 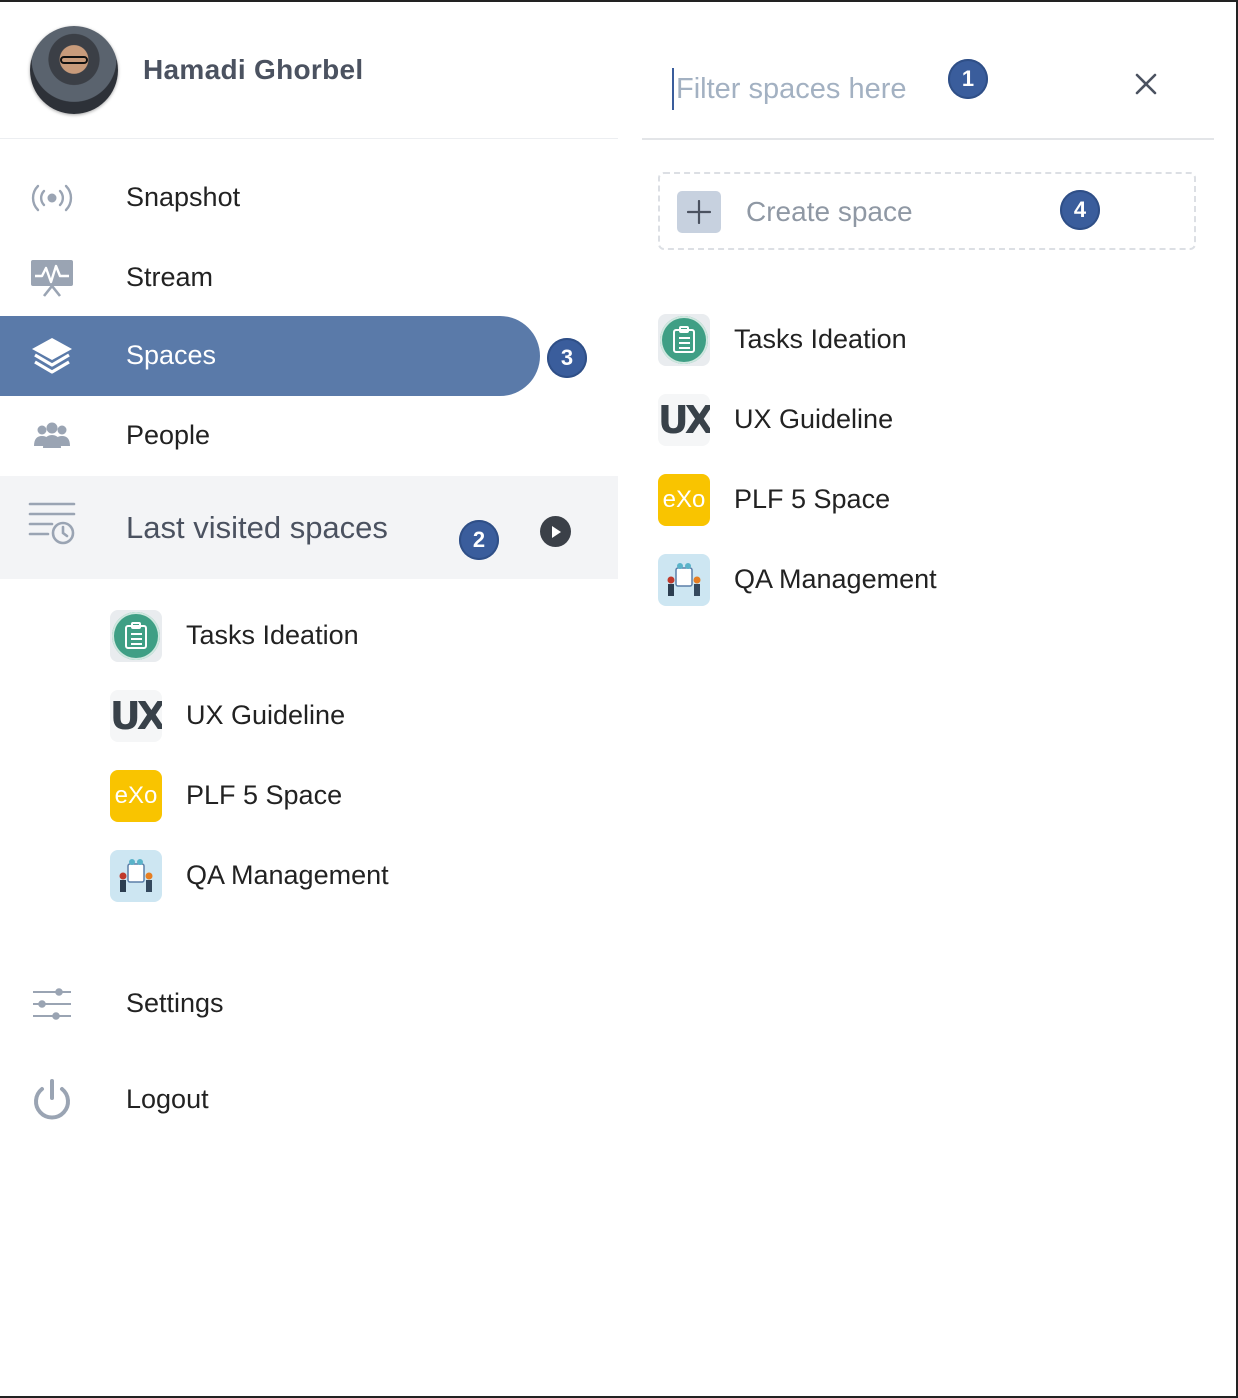 What do you see at coordinates (52, 1004) in the screenshot?
I see `sliders-icon` at bounding box center [52, 1004].